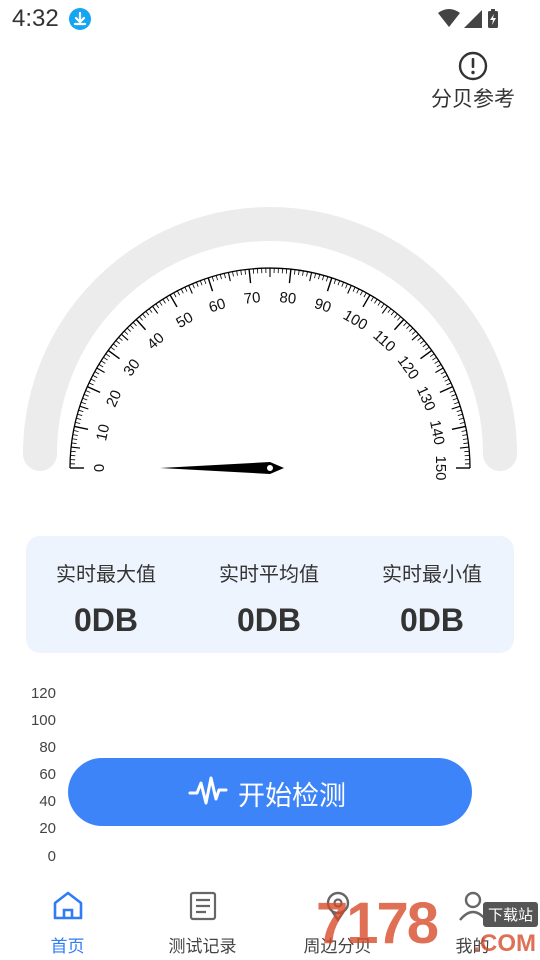  What do you see at coordinates (473, 99) in the screenshot?
I see `decibel-reference-label: 分贝参考` at bounding box center [473, 99].